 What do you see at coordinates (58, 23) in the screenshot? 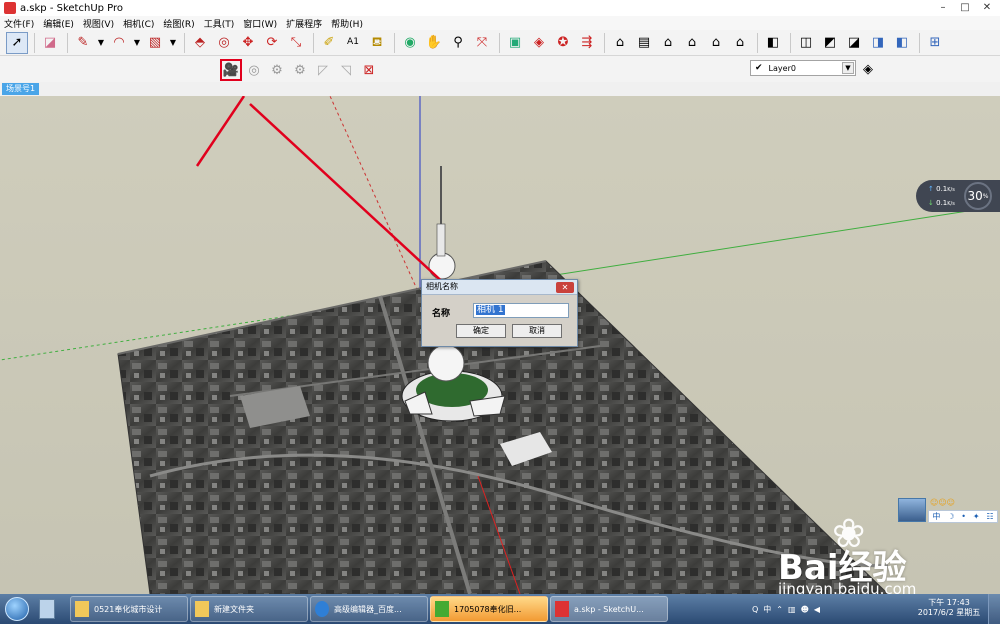
I see `menu-edit: 编辑(E)` at bounding box center [58, 23].